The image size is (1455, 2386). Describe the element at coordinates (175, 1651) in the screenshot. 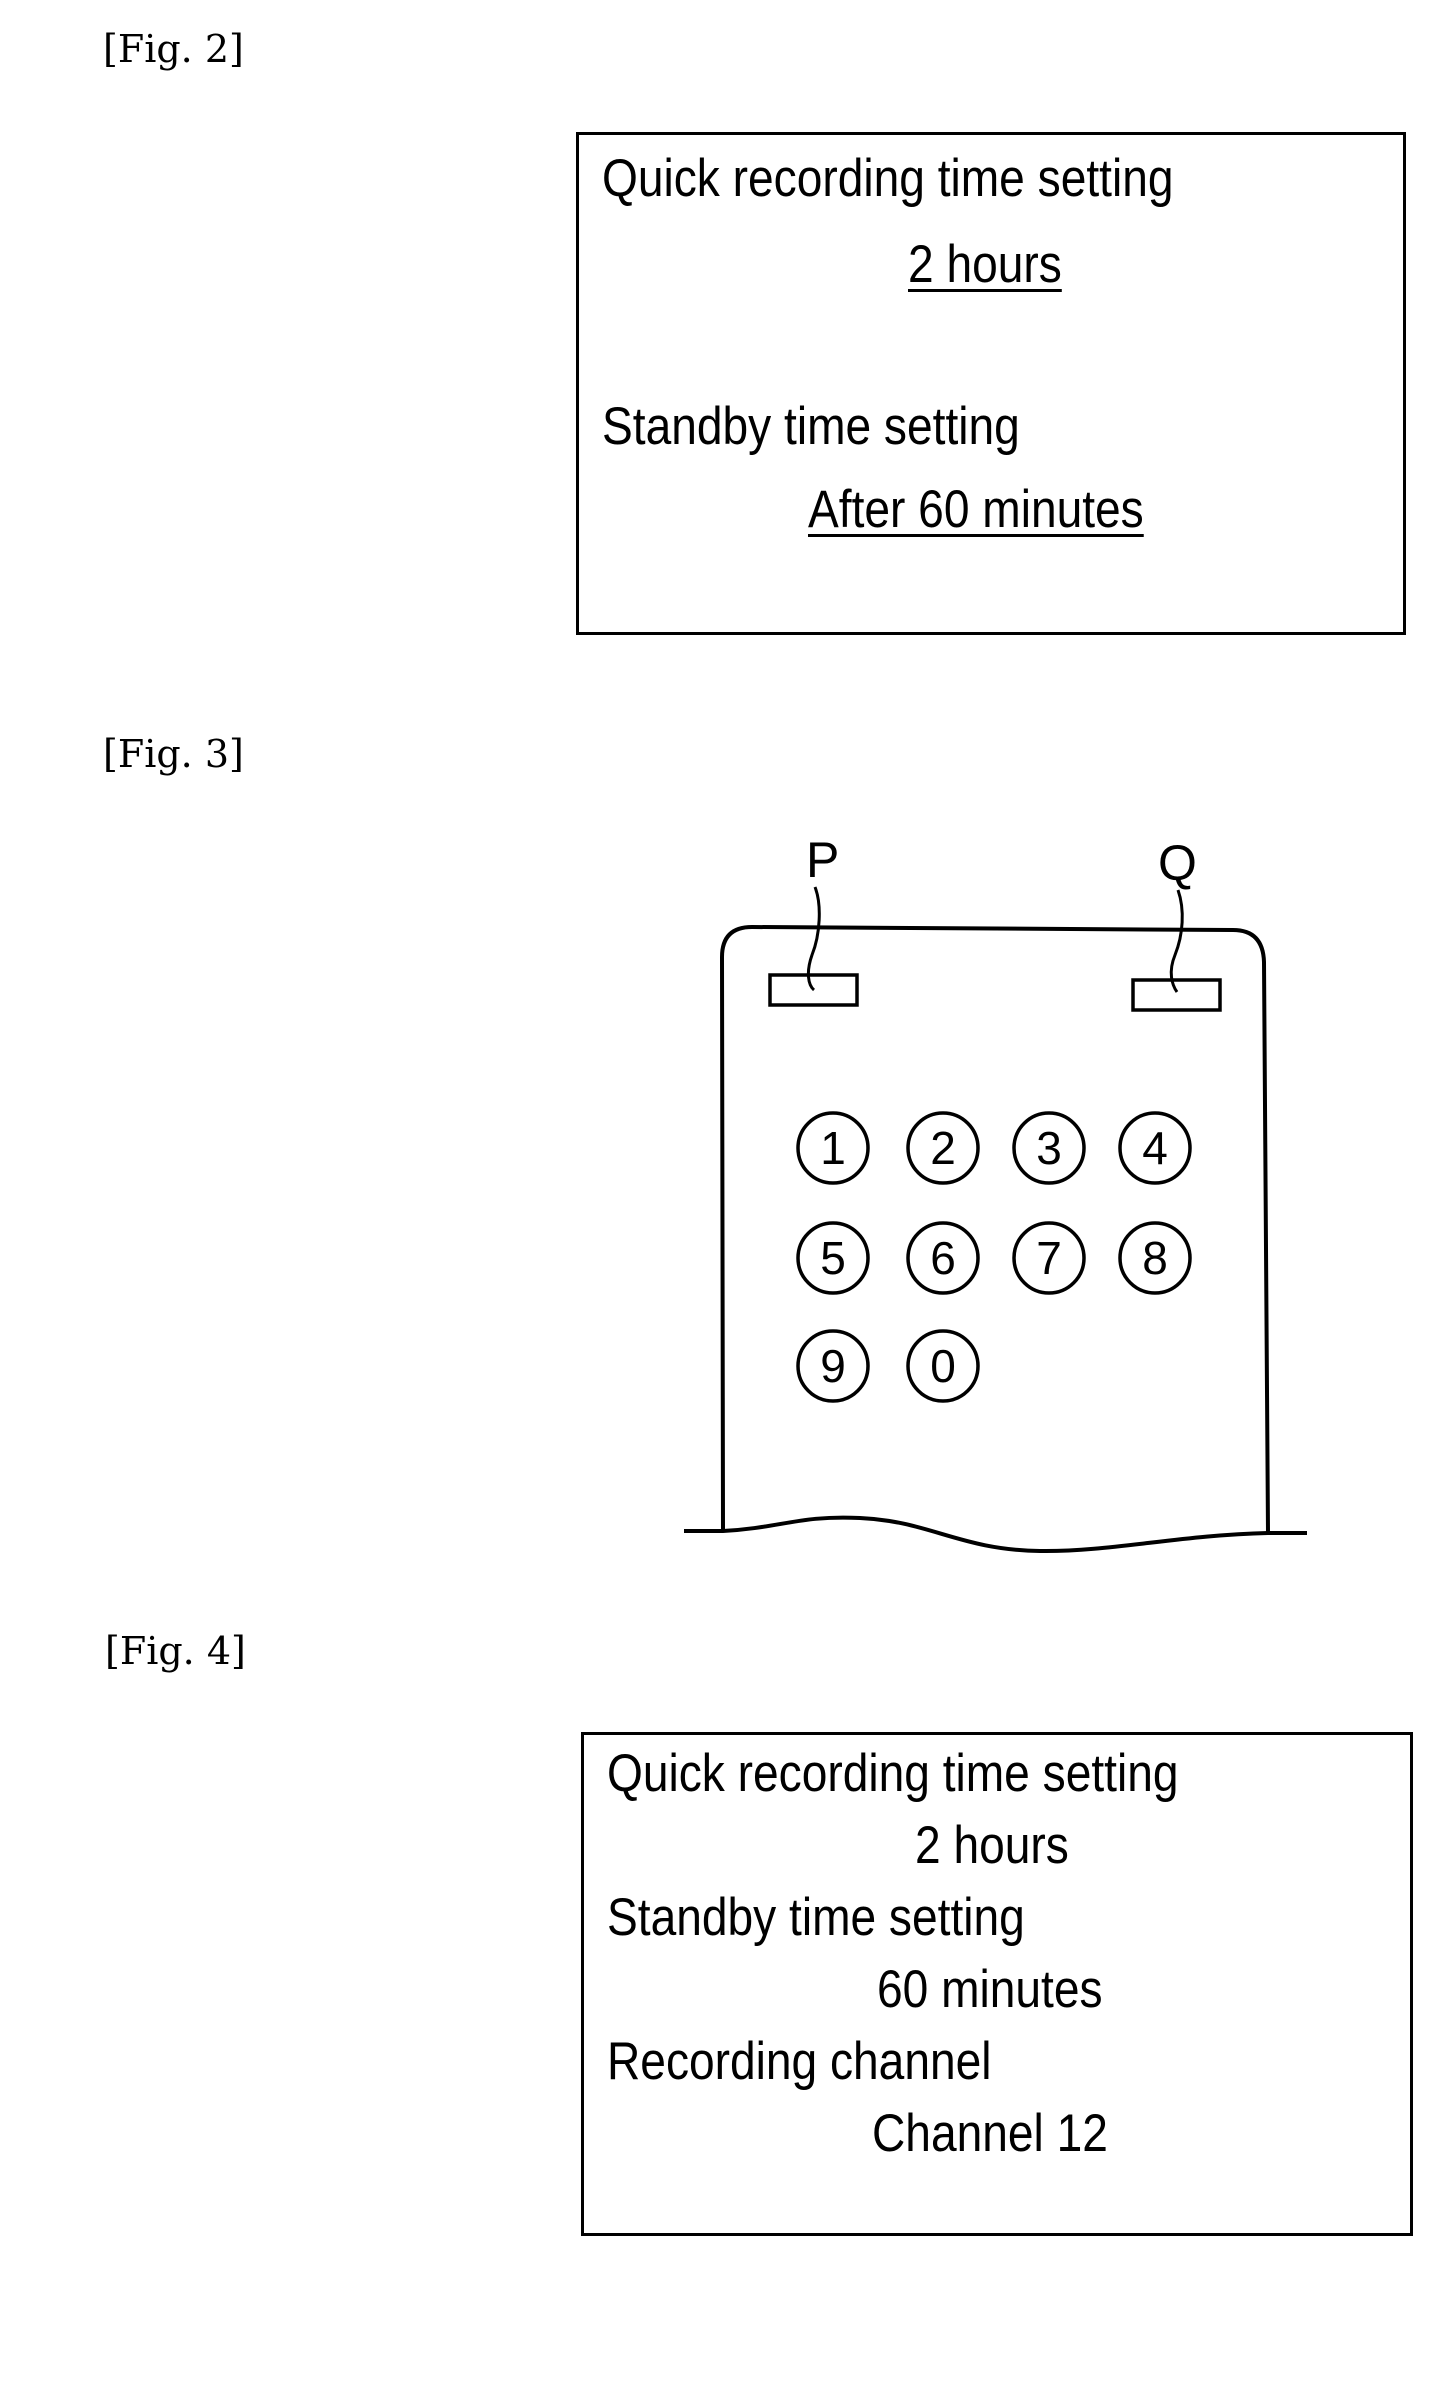

I see `fig4-label: [Fig. 4]` at that location.